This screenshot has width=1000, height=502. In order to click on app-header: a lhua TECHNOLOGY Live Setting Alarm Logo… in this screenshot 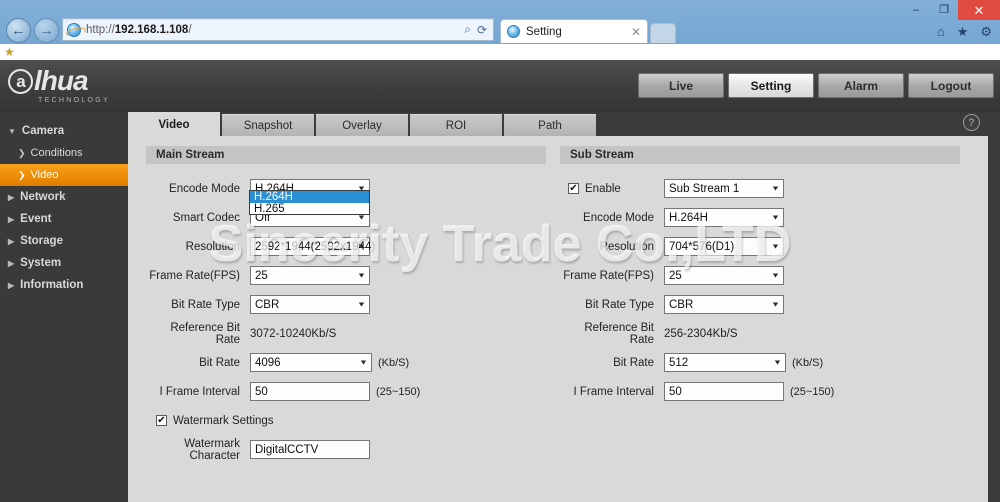, I will do `click(500, 86)`.